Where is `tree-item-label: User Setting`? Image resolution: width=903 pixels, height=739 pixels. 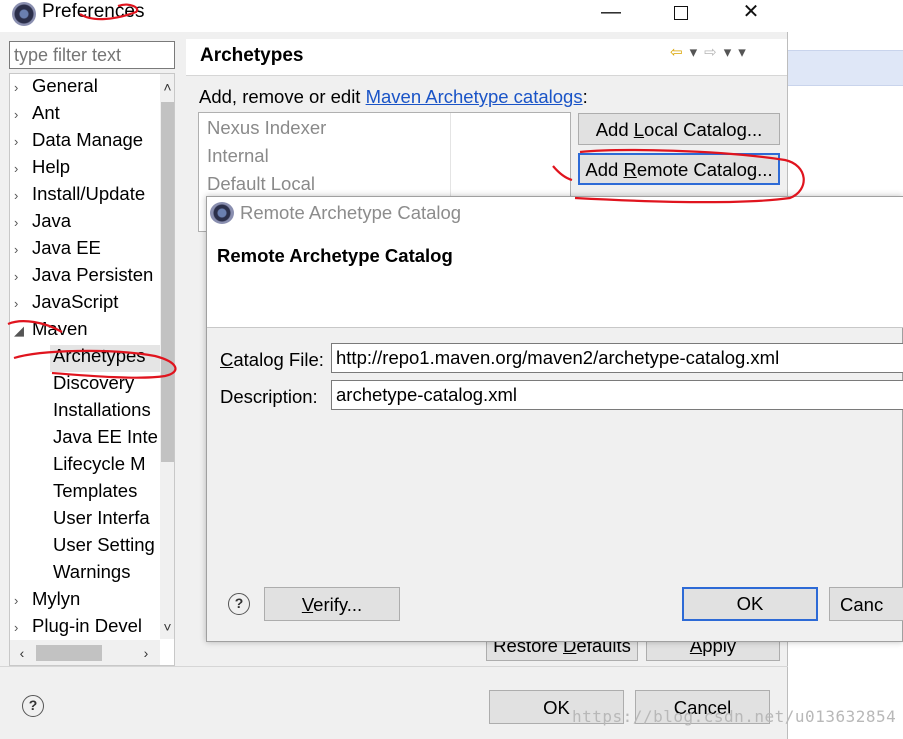 tree-item-label: User Setting is located at coordinates (104, 544).